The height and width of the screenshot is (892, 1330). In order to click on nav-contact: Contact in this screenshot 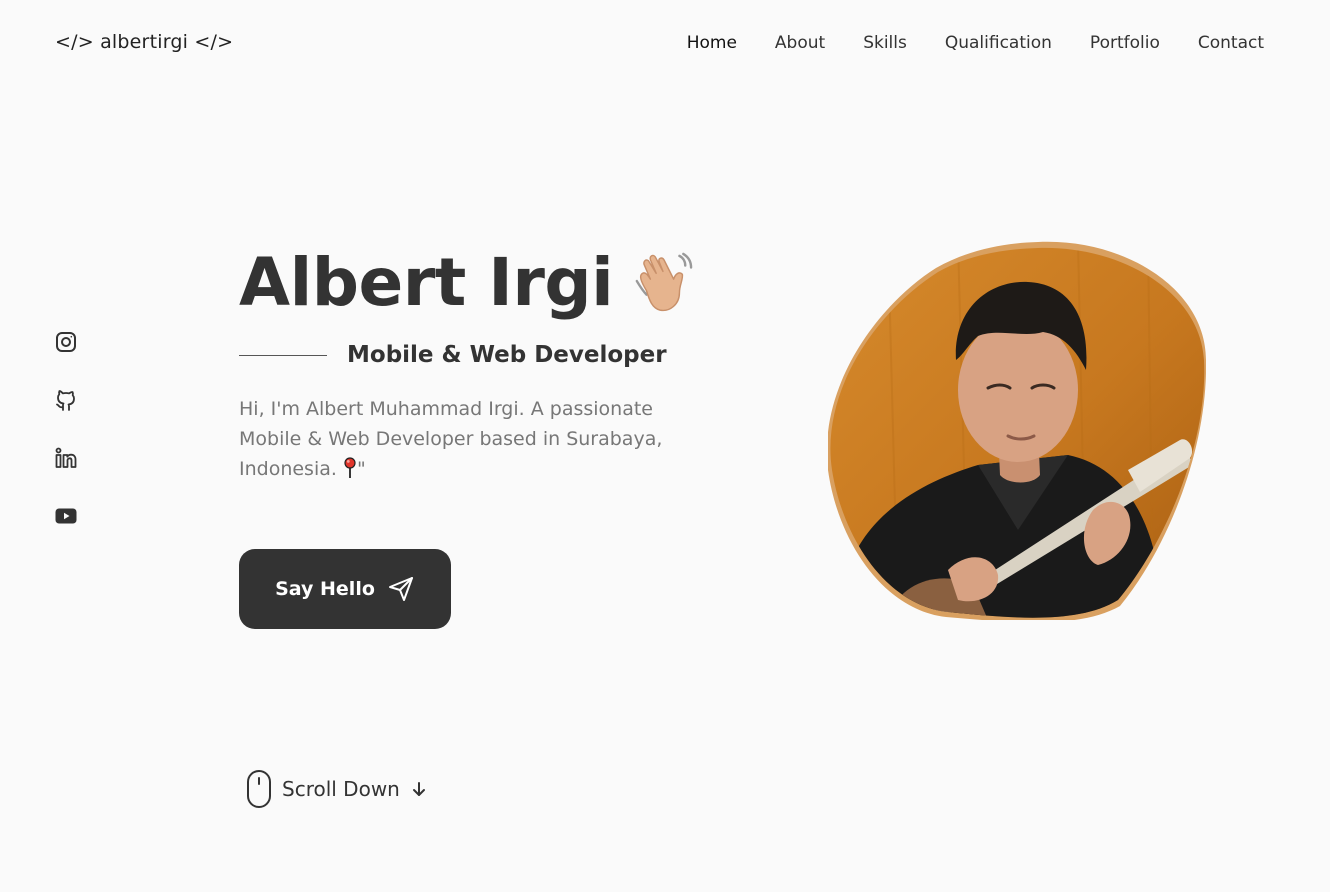, I will do `click(1231, 43)`.